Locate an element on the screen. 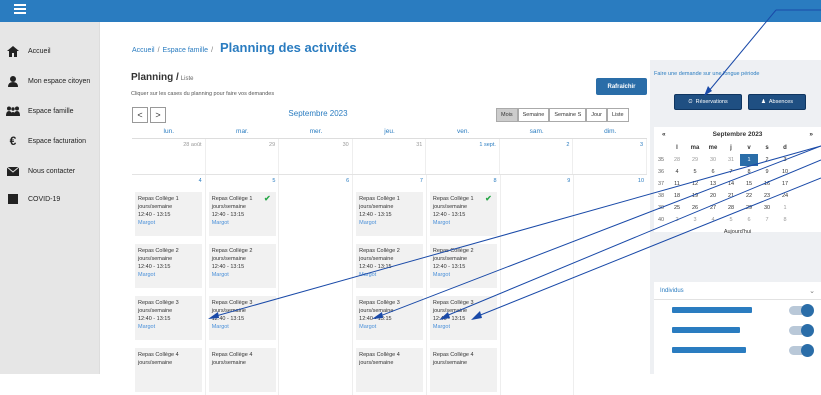  prev-month-button: < is located at coordinates (140, 115).